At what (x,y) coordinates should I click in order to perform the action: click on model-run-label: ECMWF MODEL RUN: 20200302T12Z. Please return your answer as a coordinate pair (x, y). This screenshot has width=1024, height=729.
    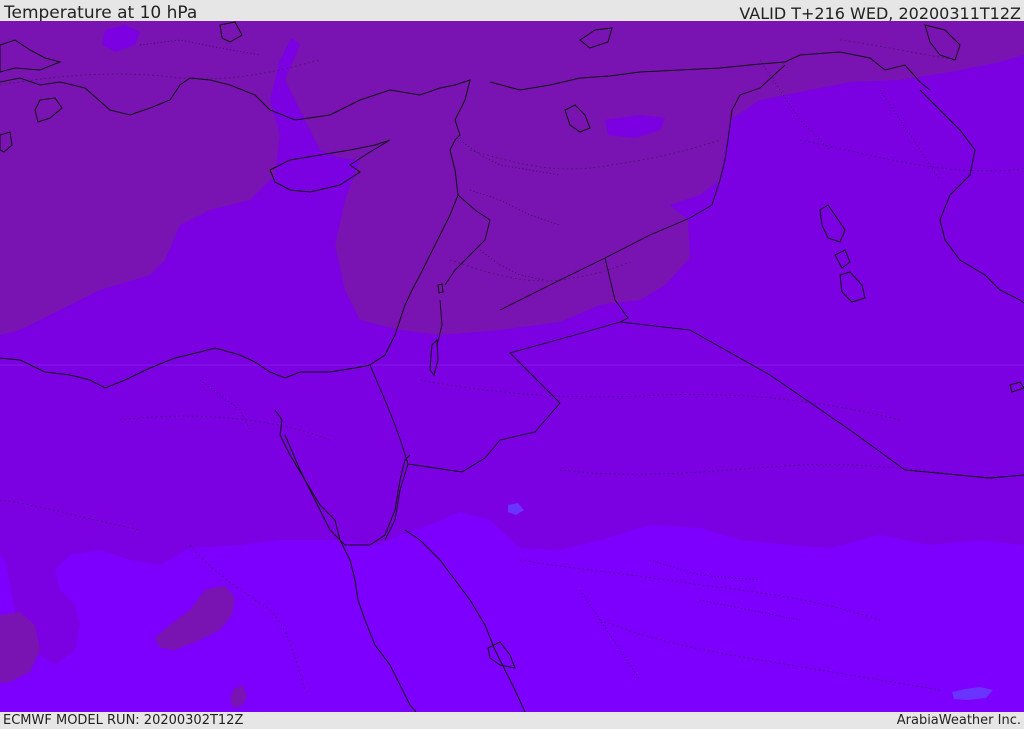
    Looking at the image, I should click on (123, 720).